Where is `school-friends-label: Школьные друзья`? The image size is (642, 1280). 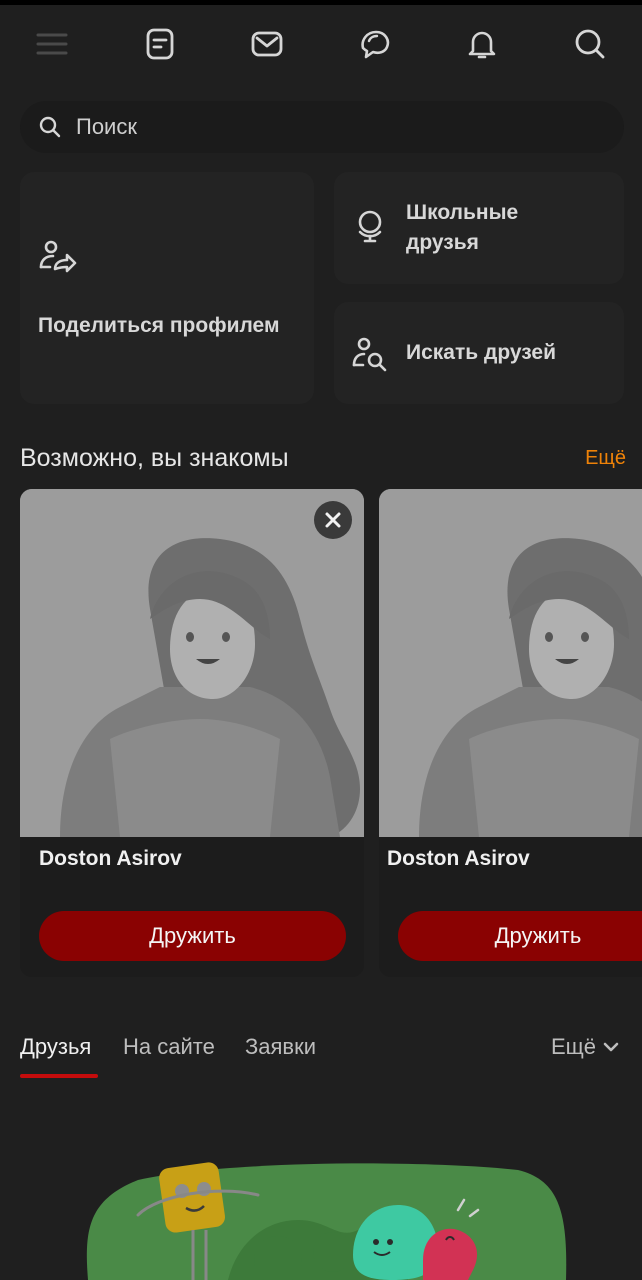
school-friends-label: Школьные друзья is located at coordinates (462, 227).